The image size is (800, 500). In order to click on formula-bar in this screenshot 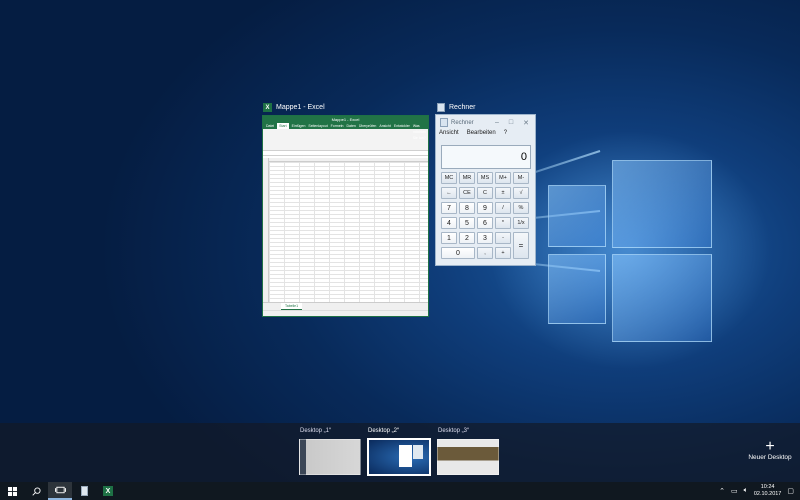, I will do `click(345, 153)`.